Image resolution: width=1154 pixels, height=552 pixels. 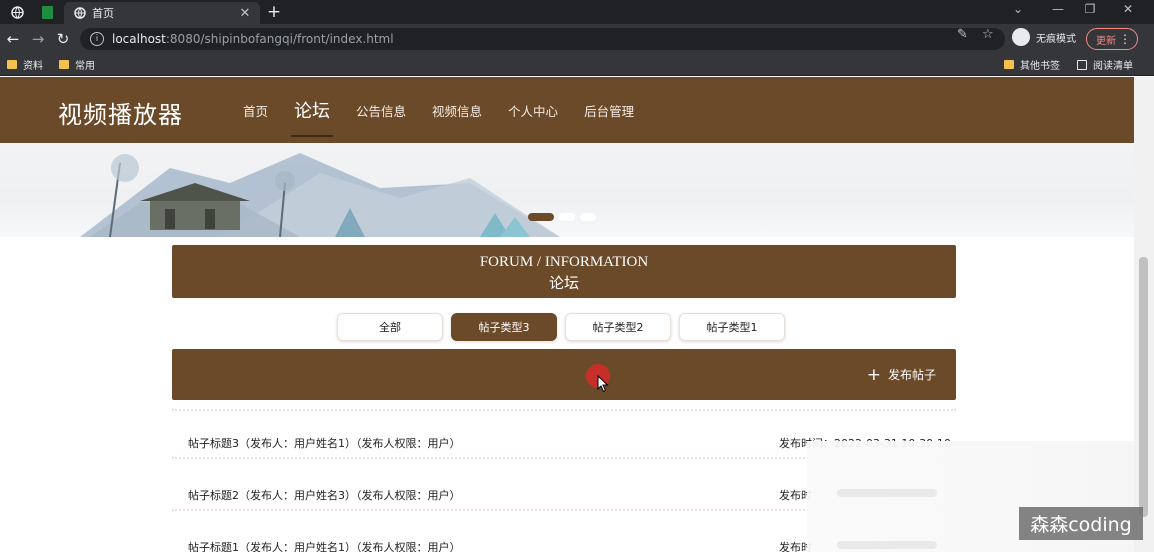 What do you see at coordinates (504, 327) in the screenshot?
I see `filter-type-3: 帖子类型3` at bounding box center [504, 327].